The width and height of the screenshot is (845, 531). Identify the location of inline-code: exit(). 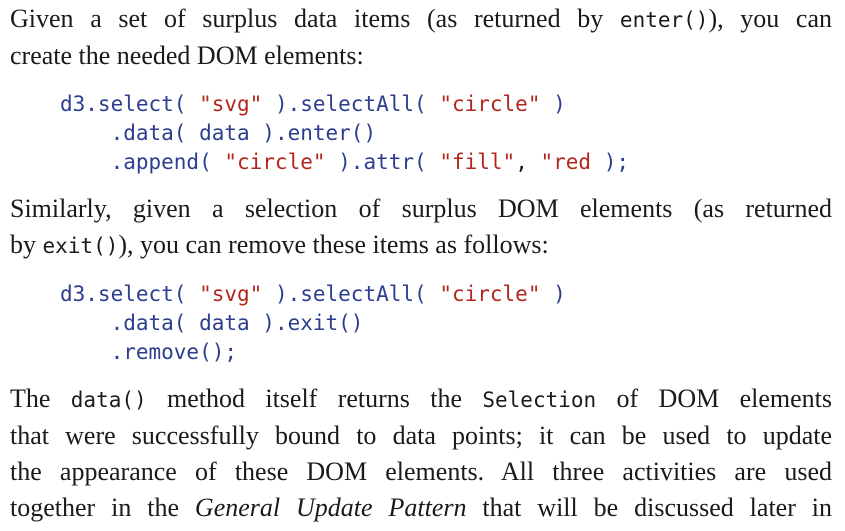
(80, 246).